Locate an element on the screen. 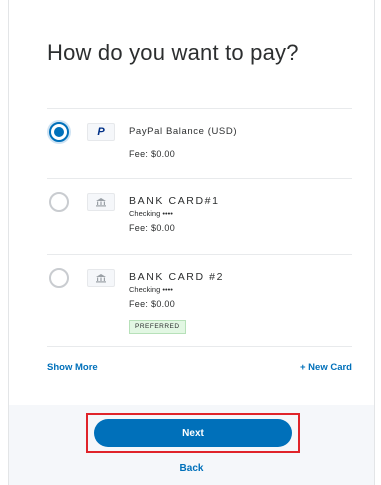  show-more-link: Show More is located at coordinates (72, 367).